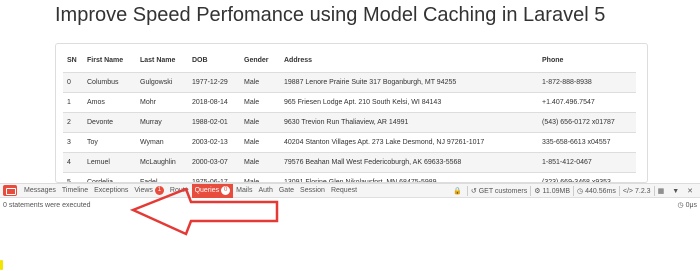 This screenshot has height=271, width=700. I want to click on query-time-text: 0μs, so click(691, 205).